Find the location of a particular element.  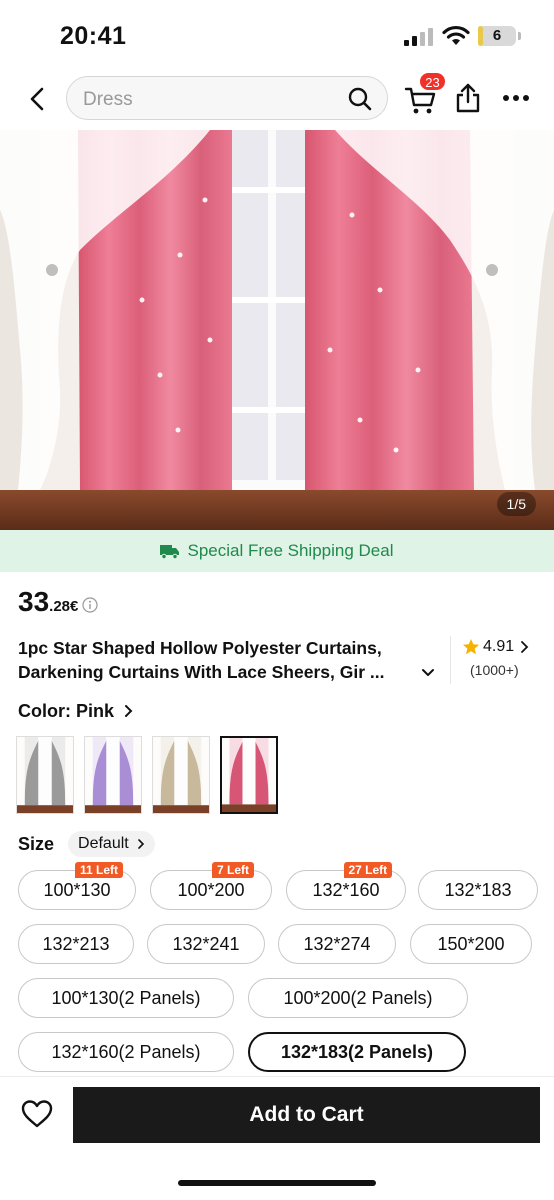

color-value: Pink is located at coordinates (95, 710).